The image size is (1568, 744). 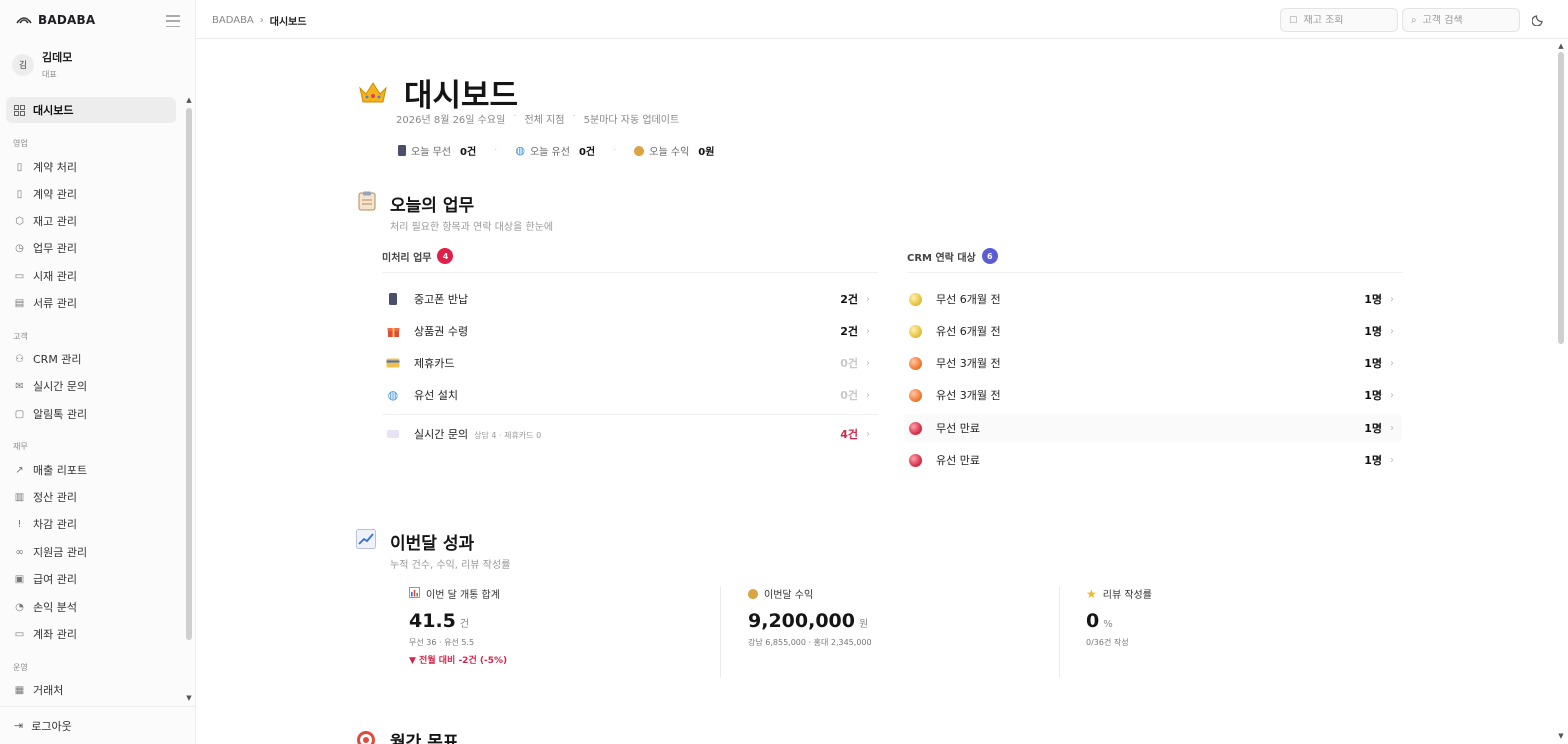 I want to click on crm-row-wireless-6m: 무선 6개월 전 1명 ›, so click(x=1153, y=299).